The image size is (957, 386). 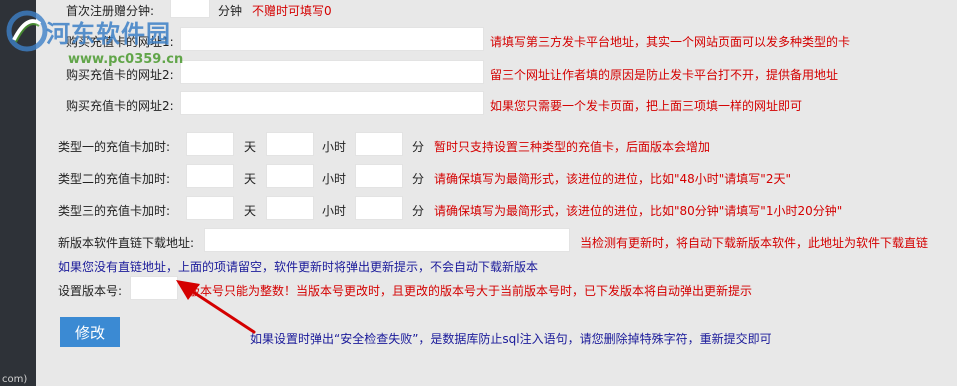 What do you see at coordinates (379, 144) in the screenshot?
I see `type1-minutes-input` at bounding box center [379, 144].